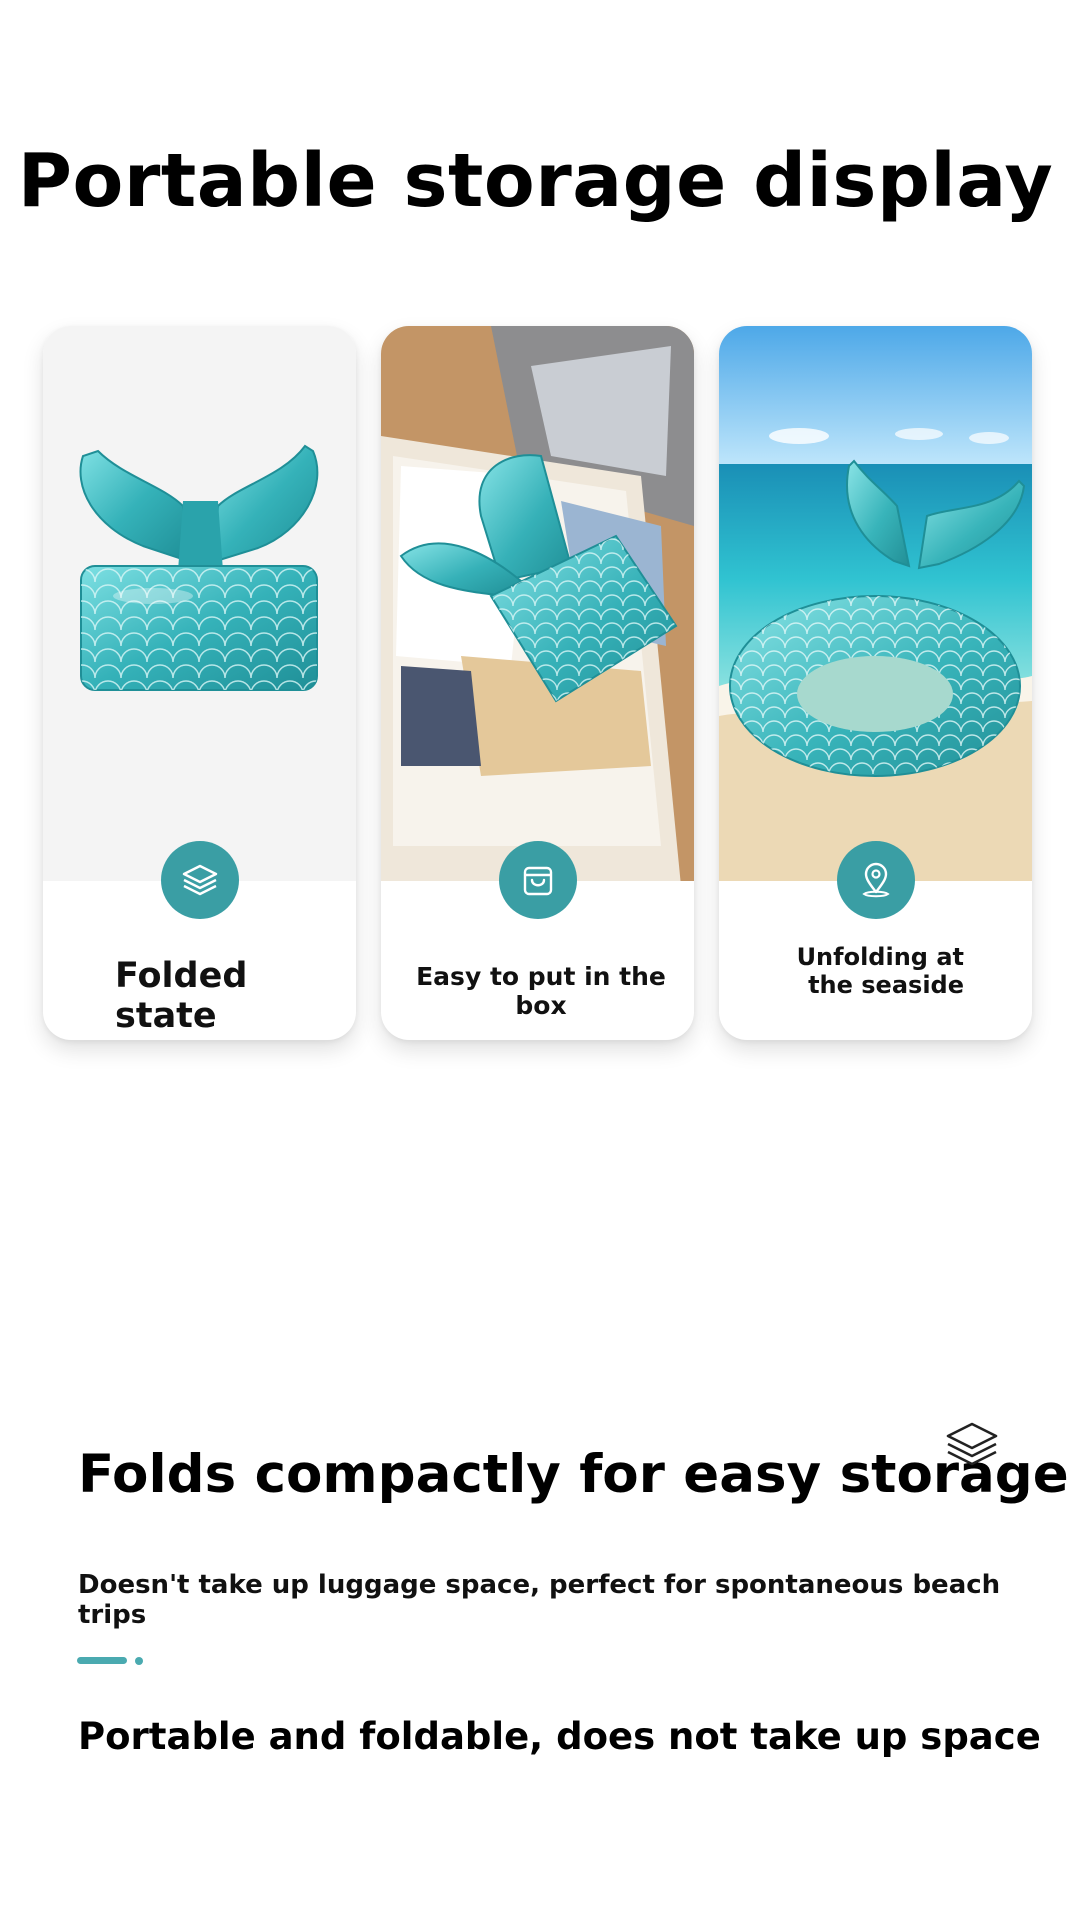  Describe the element at coordinates (181, 996) in the screenshot. I see `card-label: Folded state` at that location.